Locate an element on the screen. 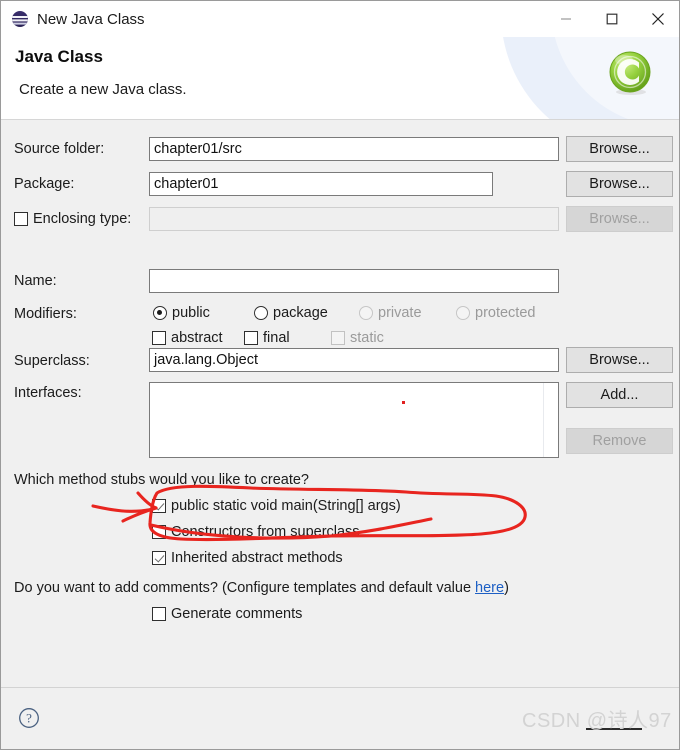  interfaces-remove-button: Remove is located at coordinates (619, 441).